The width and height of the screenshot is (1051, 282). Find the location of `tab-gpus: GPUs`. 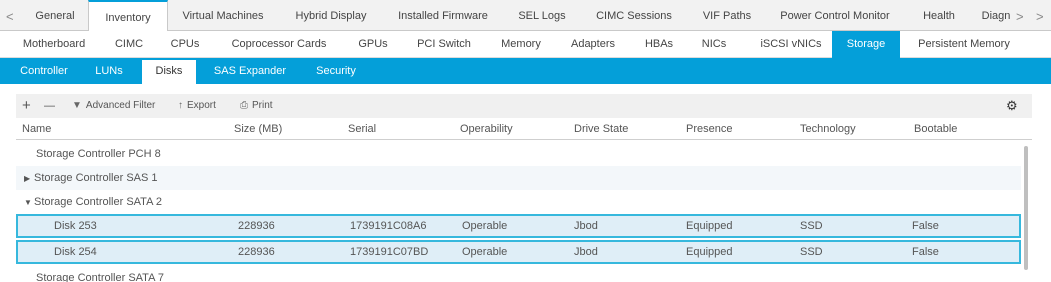

tab-gpus: GPUs is located at coordinates (373, 44).